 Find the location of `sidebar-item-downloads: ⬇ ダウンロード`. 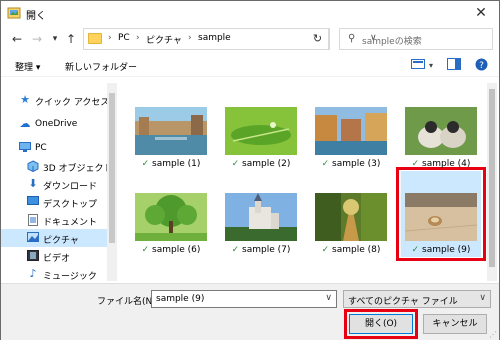

sidebar-item-downloads: ⬇ ダウンロード is located at coordinates (54, 184).